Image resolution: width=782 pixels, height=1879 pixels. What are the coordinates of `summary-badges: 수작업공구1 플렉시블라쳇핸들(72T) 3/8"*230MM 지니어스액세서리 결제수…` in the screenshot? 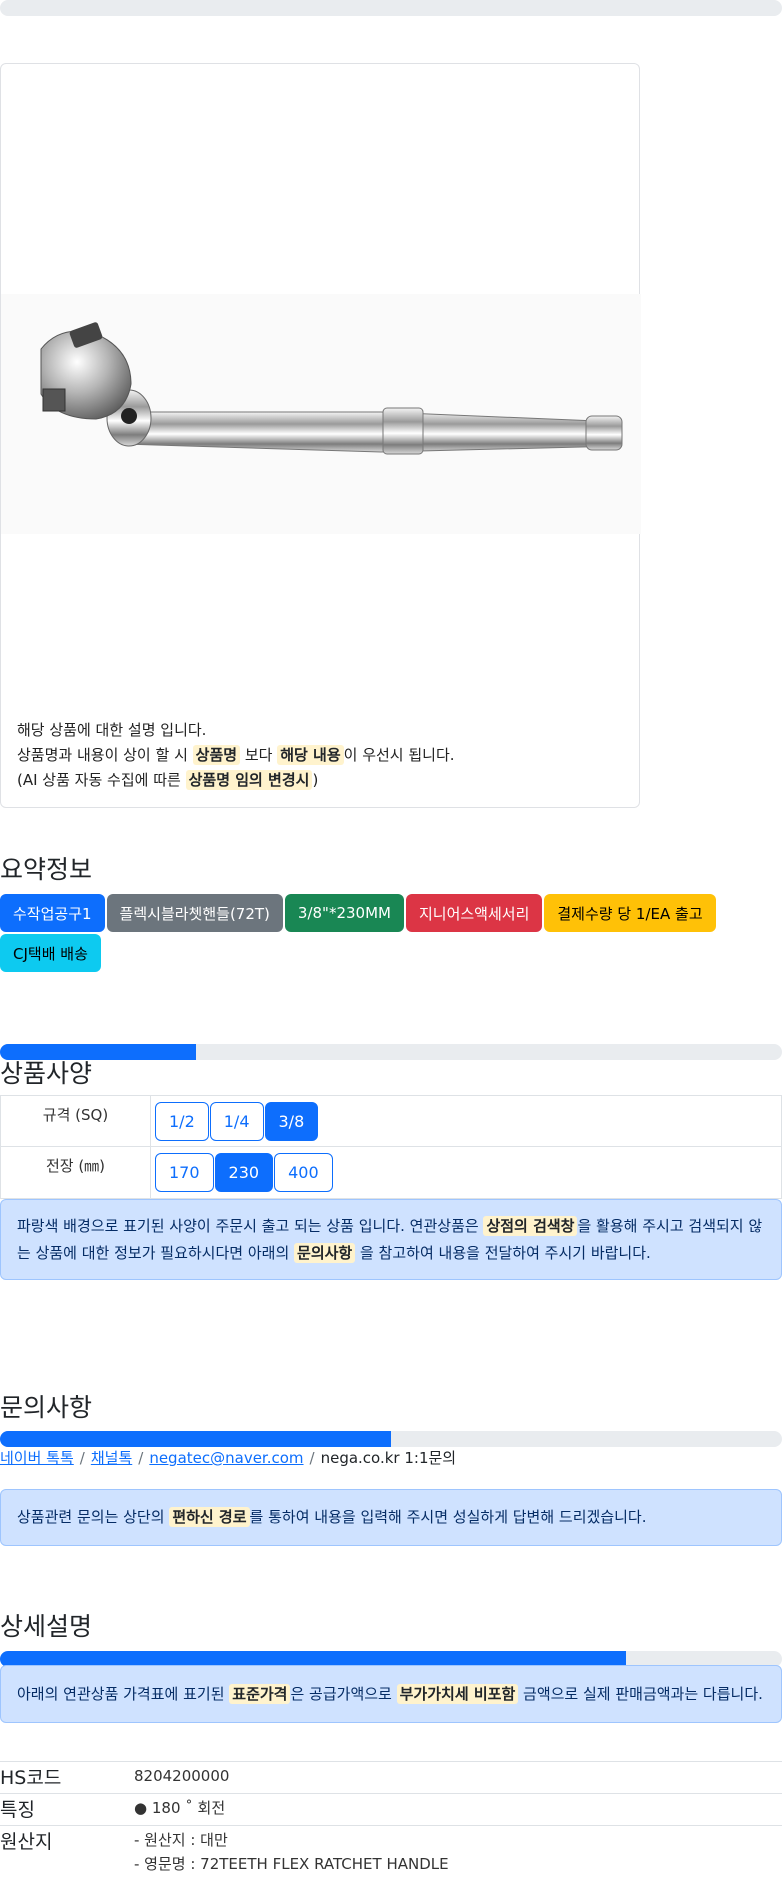 It's located at (380, 933).